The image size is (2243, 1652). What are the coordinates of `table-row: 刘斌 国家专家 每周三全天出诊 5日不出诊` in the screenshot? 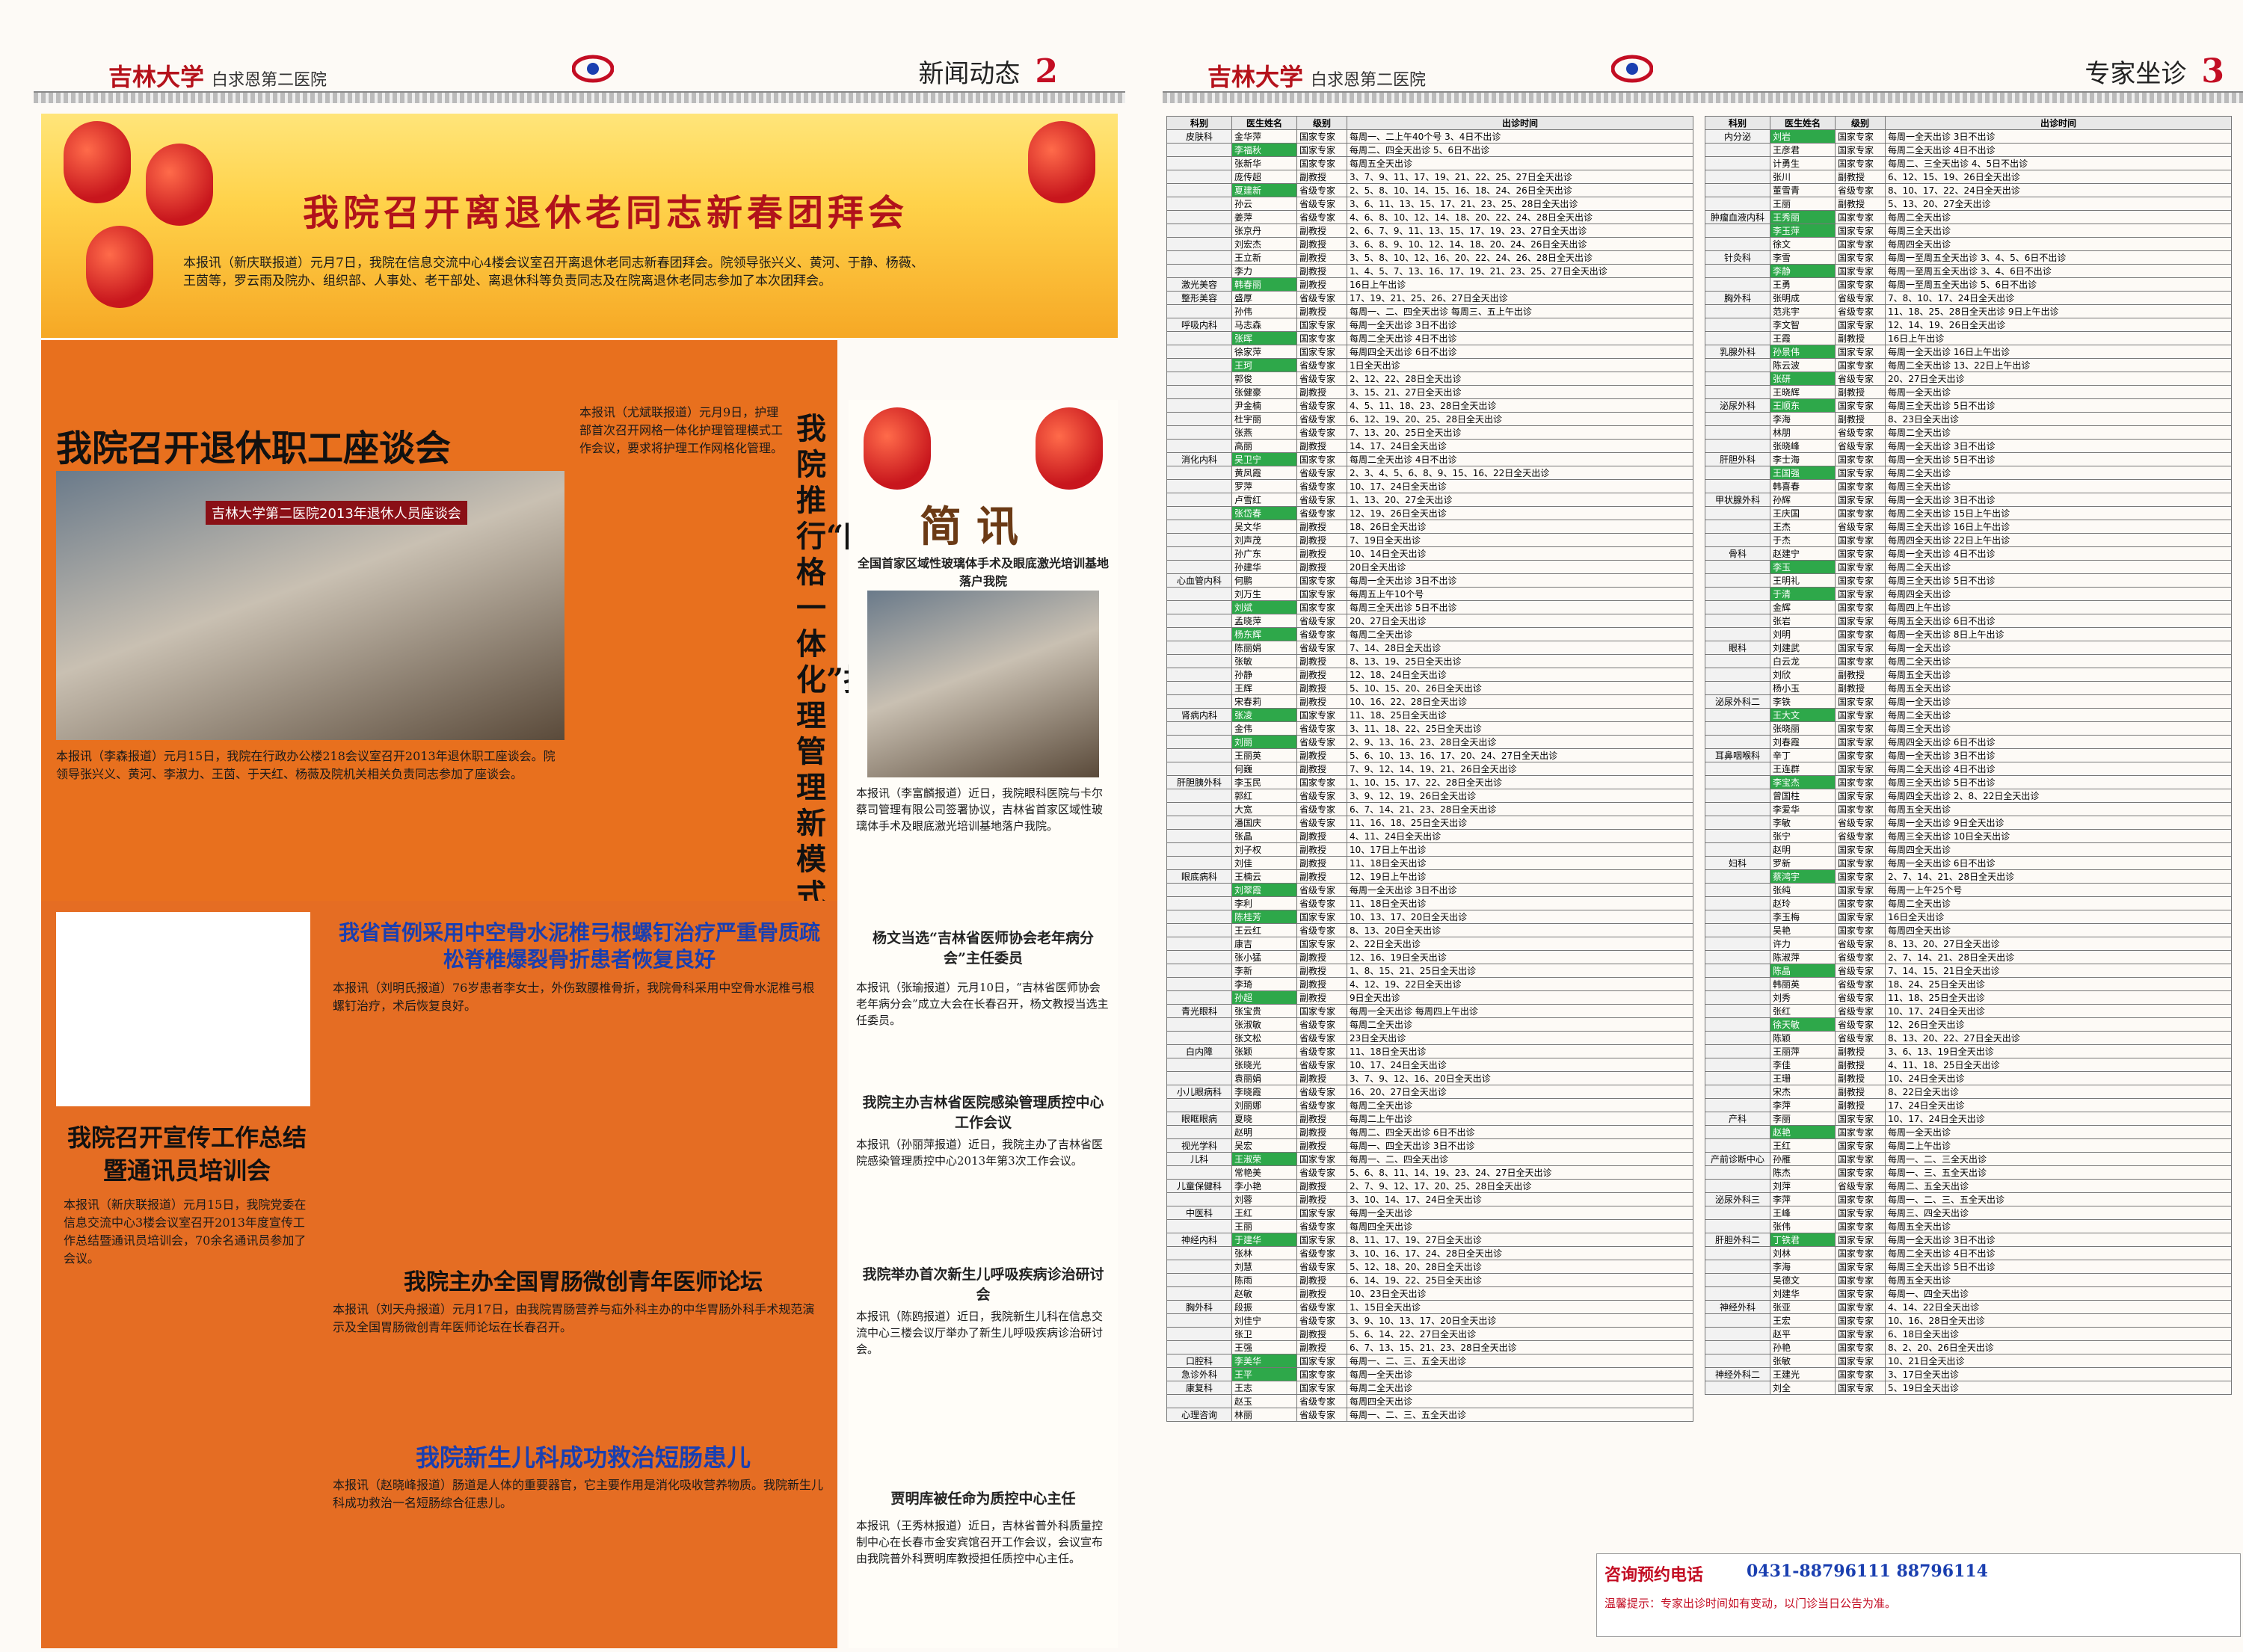 It's located at (1429, 607).